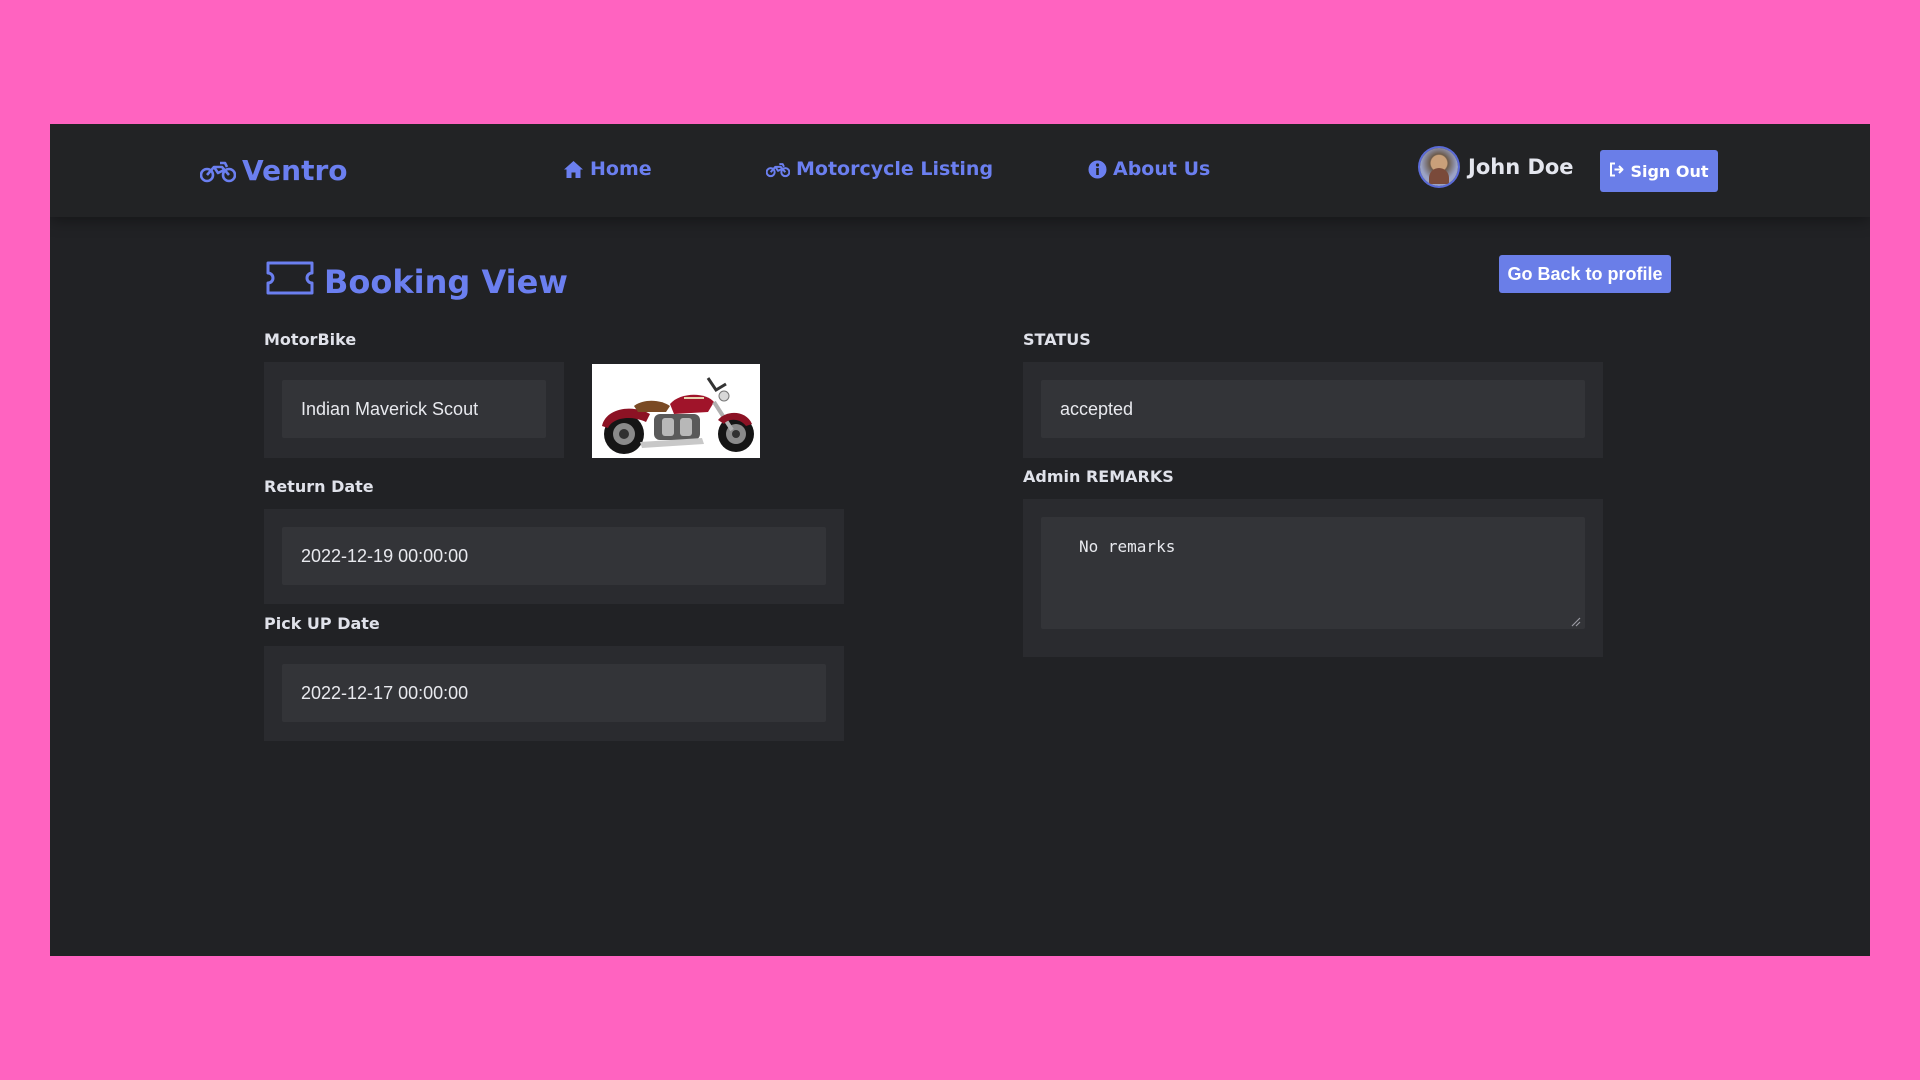 The width and height of the screenshot is (1920, 1080). I want to click on ticket-icon, so click(290, 282).